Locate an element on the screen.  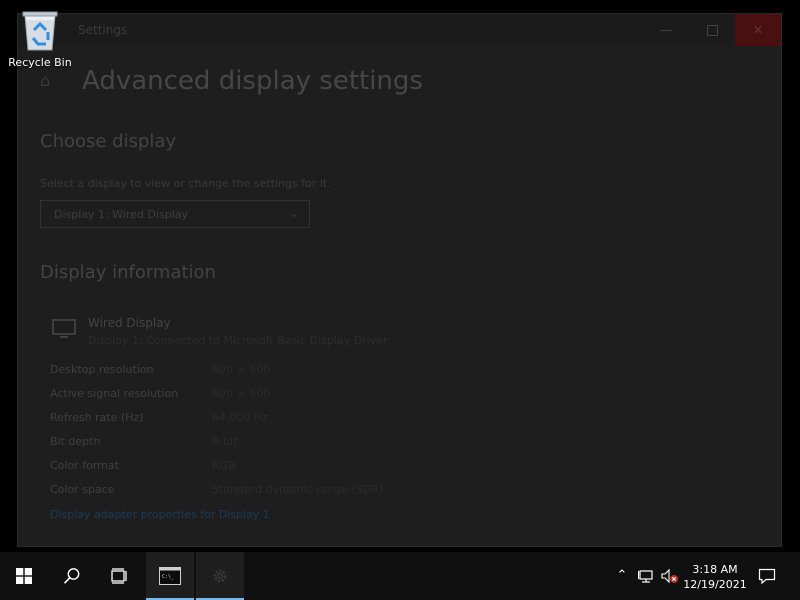
info-label: Refresh rate (Hz) is located at coordinates (97, 417).